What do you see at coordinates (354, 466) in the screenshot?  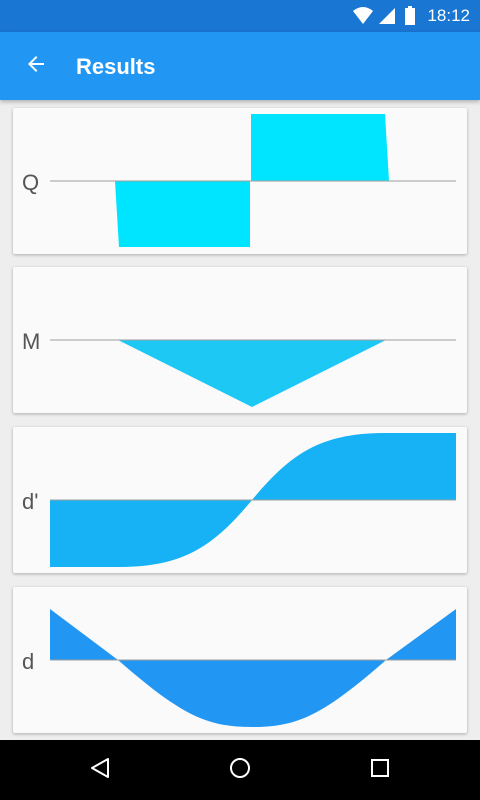 I see `slope-positive-area` at bounding box center [354, 466].